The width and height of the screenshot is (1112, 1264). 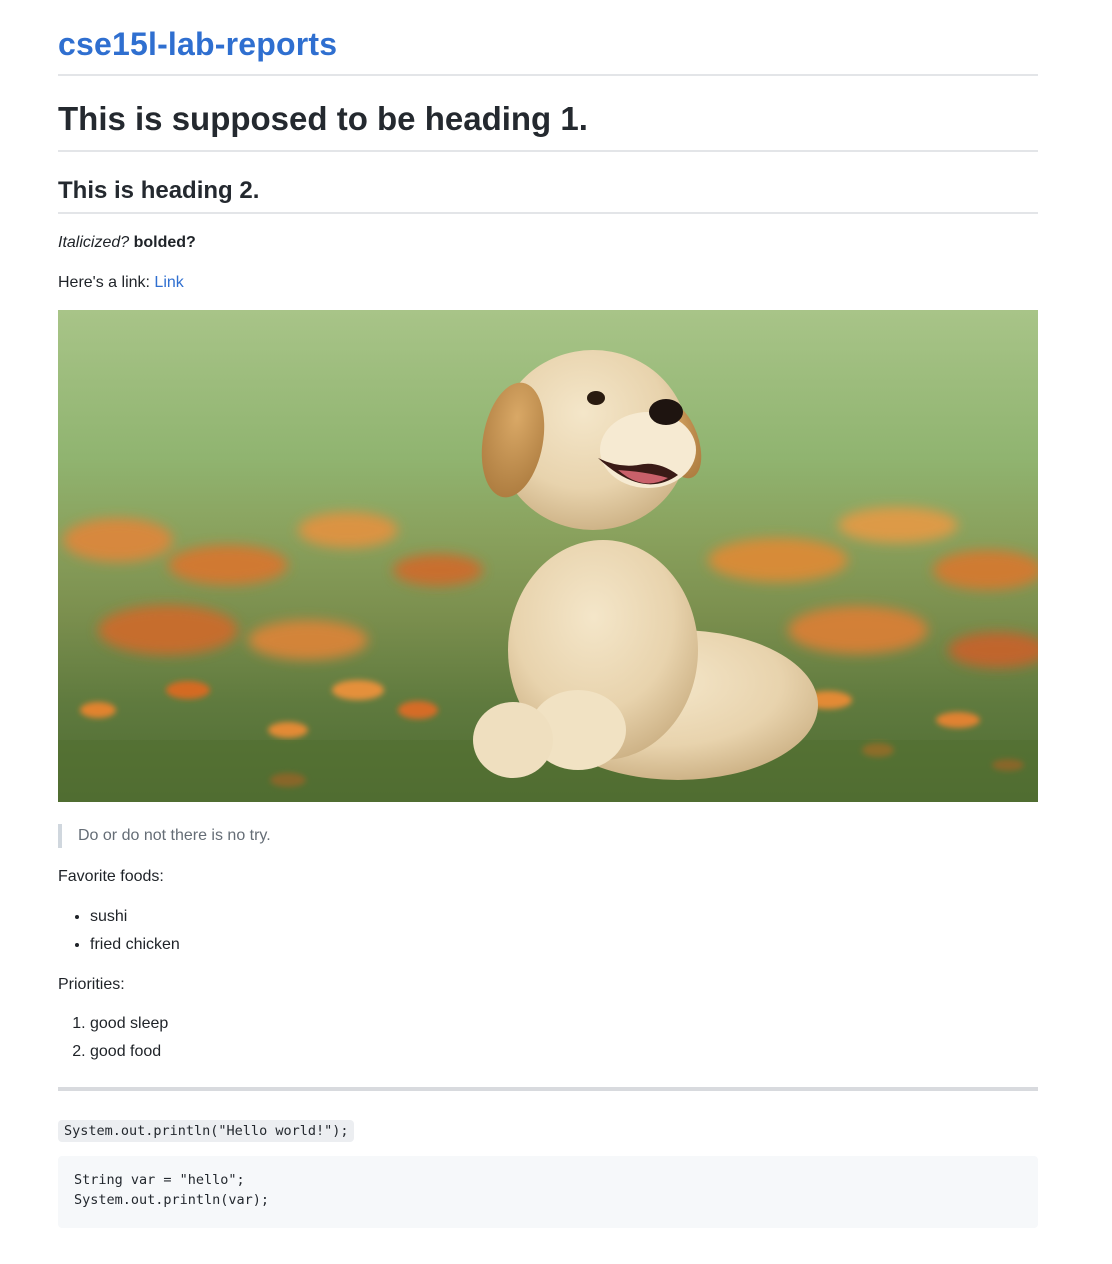 I want to click on list-item: fried chicken, so click(x=135, y=944).